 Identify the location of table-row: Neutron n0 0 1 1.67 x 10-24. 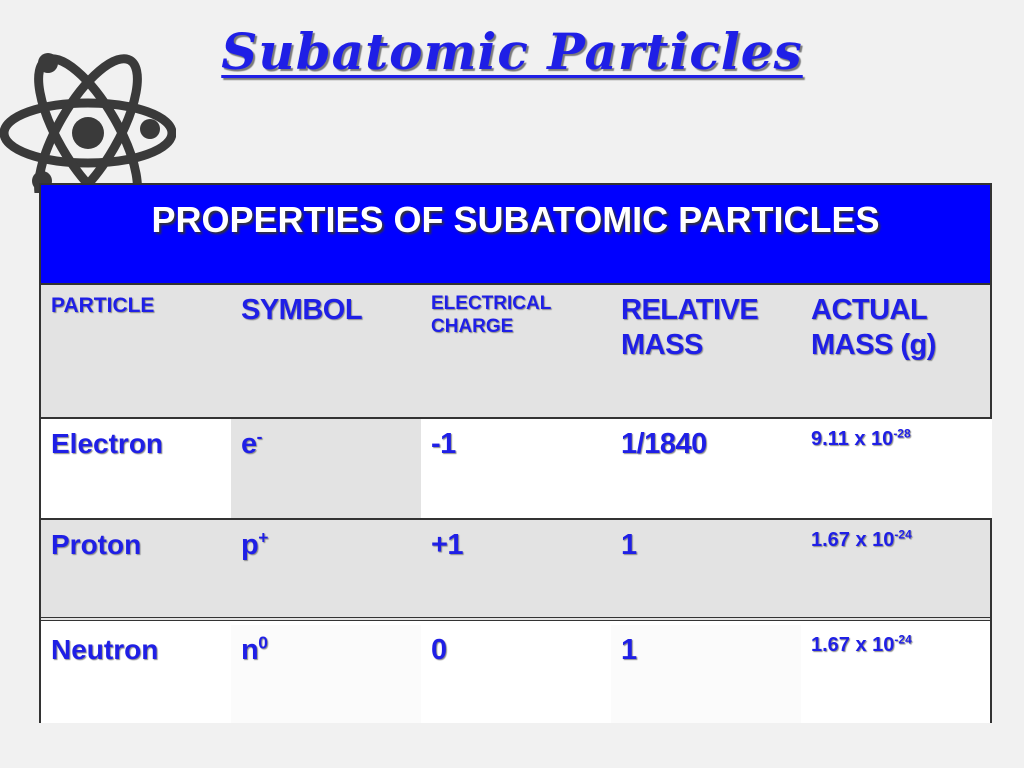
(515, 674).